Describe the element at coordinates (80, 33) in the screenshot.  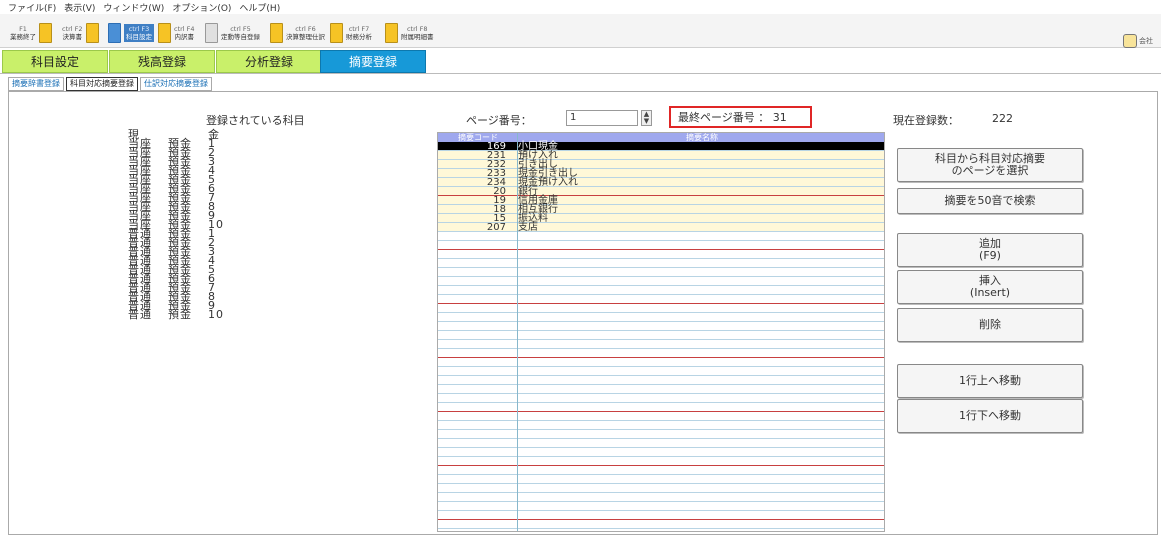
I see `toolbar-statement: ctrl F2 決算書` at that location.